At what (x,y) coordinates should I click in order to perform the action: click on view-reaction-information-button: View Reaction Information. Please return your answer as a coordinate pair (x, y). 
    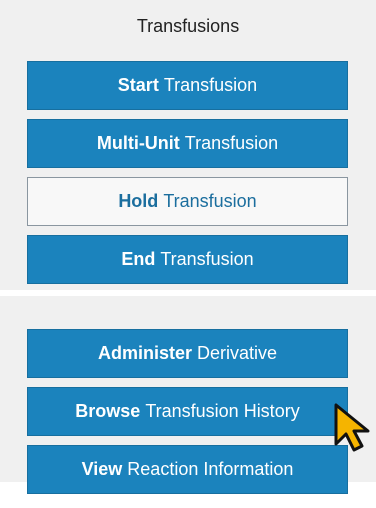
    Looking at the image, I should click on (187, 469).